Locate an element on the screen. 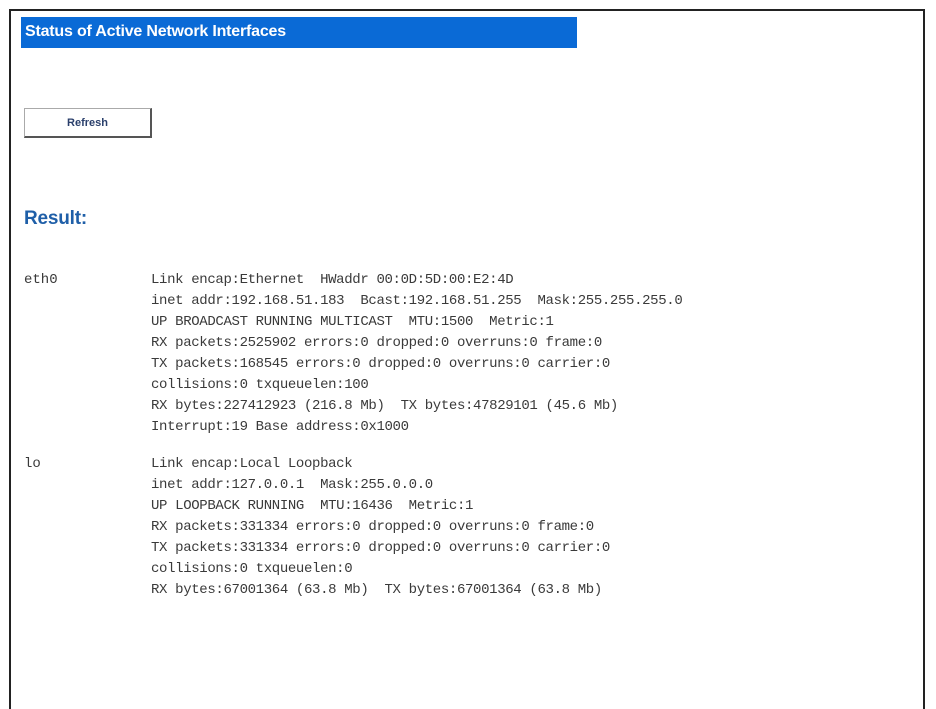 This screenshot has height=709, width=936. page-title-bar: Status of Active Network Interfaces is located at coordinates (299, 32).